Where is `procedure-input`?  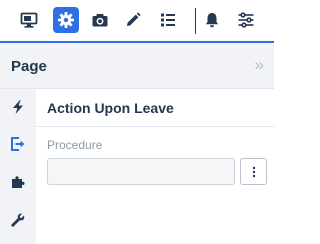
procedure-input is located at coordinates (141, 171).